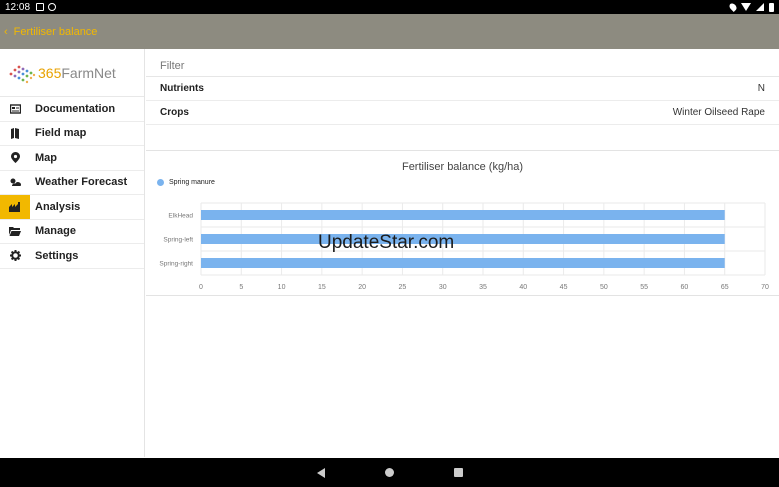 The height and width of the screenshot is (487, 779). Describe the element at coordinates (52, 7) in the screenshot. I see `sync-icon` at that location.